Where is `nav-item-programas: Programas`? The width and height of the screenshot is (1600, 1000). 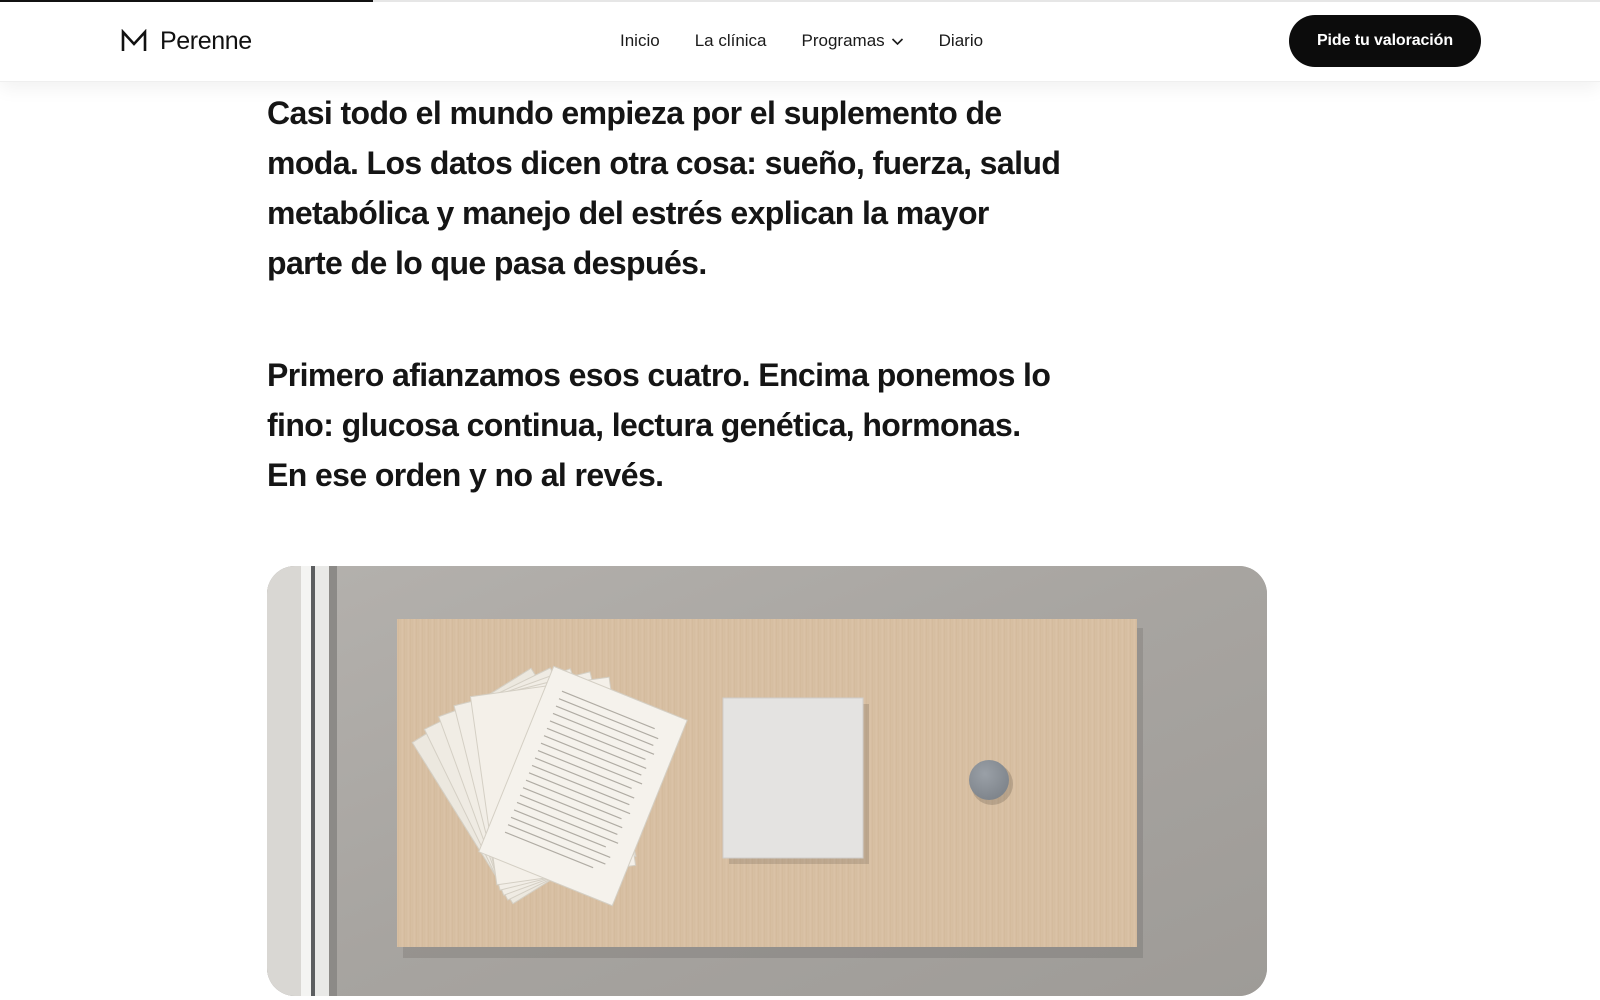 nav-item-programas: Programas is located at coordinates (853, 41).